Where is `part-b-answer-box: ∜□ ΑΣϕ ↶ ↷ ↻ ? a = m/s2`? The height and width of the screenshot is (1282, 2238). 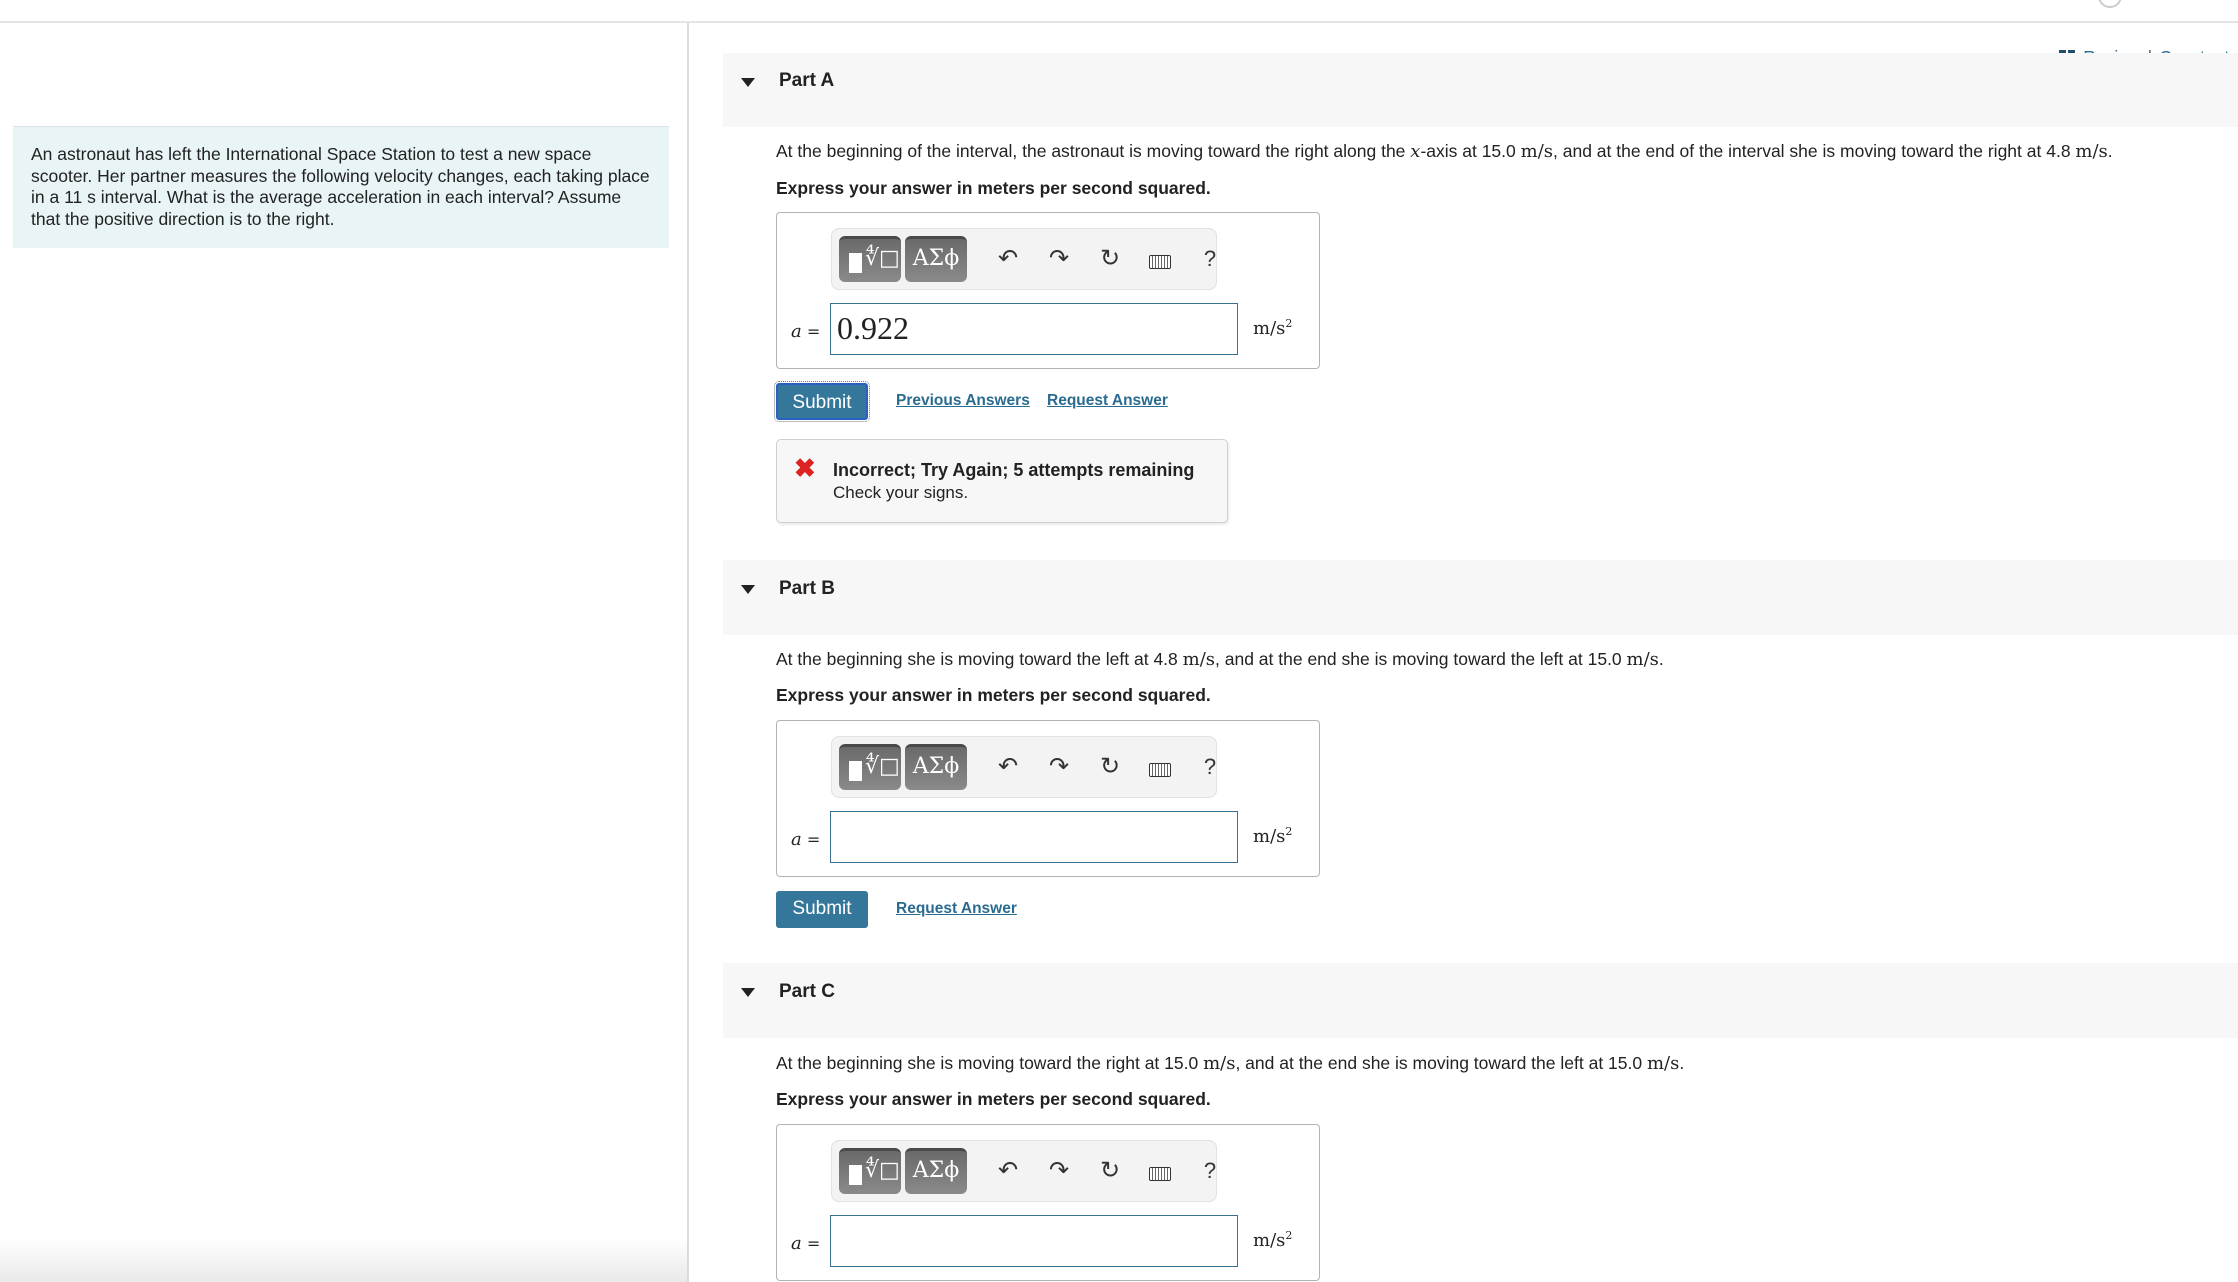
part-b-answer-box: ∜□ ΑΣϕ ↶ ↷ ↻ ? a = m/s2 is located at coordinates (1048, 798).